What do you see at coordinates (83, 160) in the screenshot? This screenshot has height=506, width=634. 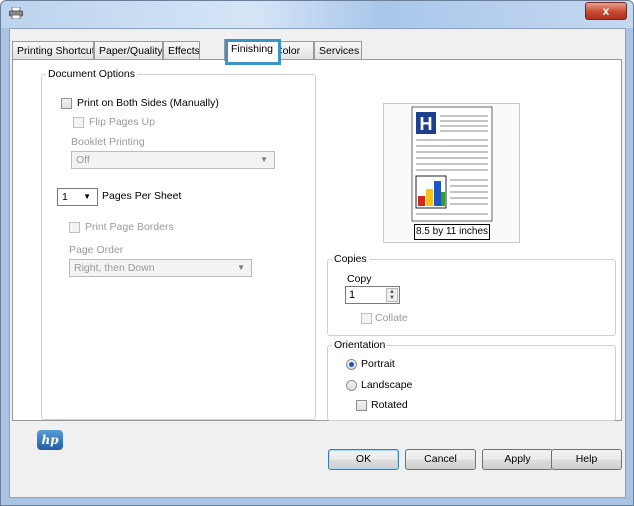 I see `booklet-printing-value: Off` at bounding box center [83, 160].